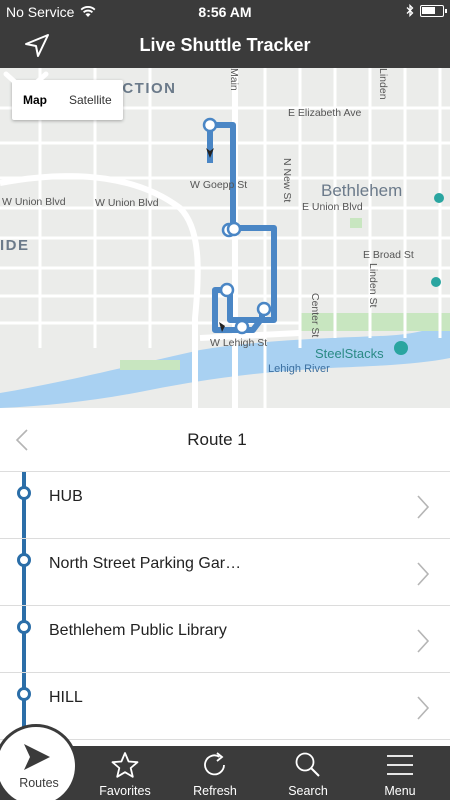  What do you see at coordinates (39, 783) in the screenshot?
I see `tab-label: Routes` at bounding box center [39, 783].